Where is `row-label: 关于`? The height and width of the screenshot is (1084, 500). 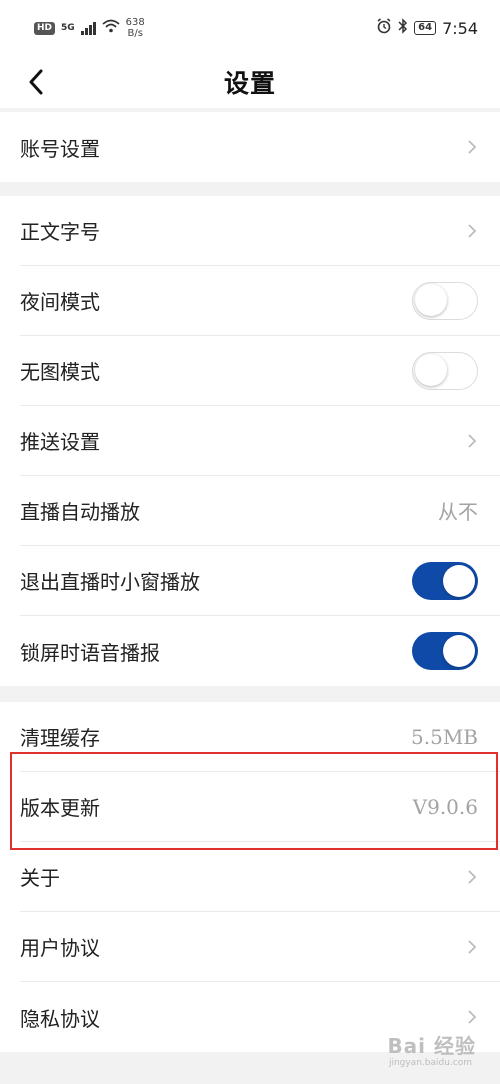 row-label: 关于 is located at coordinates (40, 878).